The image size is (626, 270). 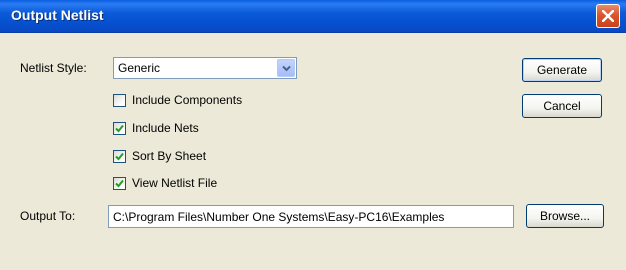 I want to click on include-nets-label: Include Nets, so click(x=165, y=128).